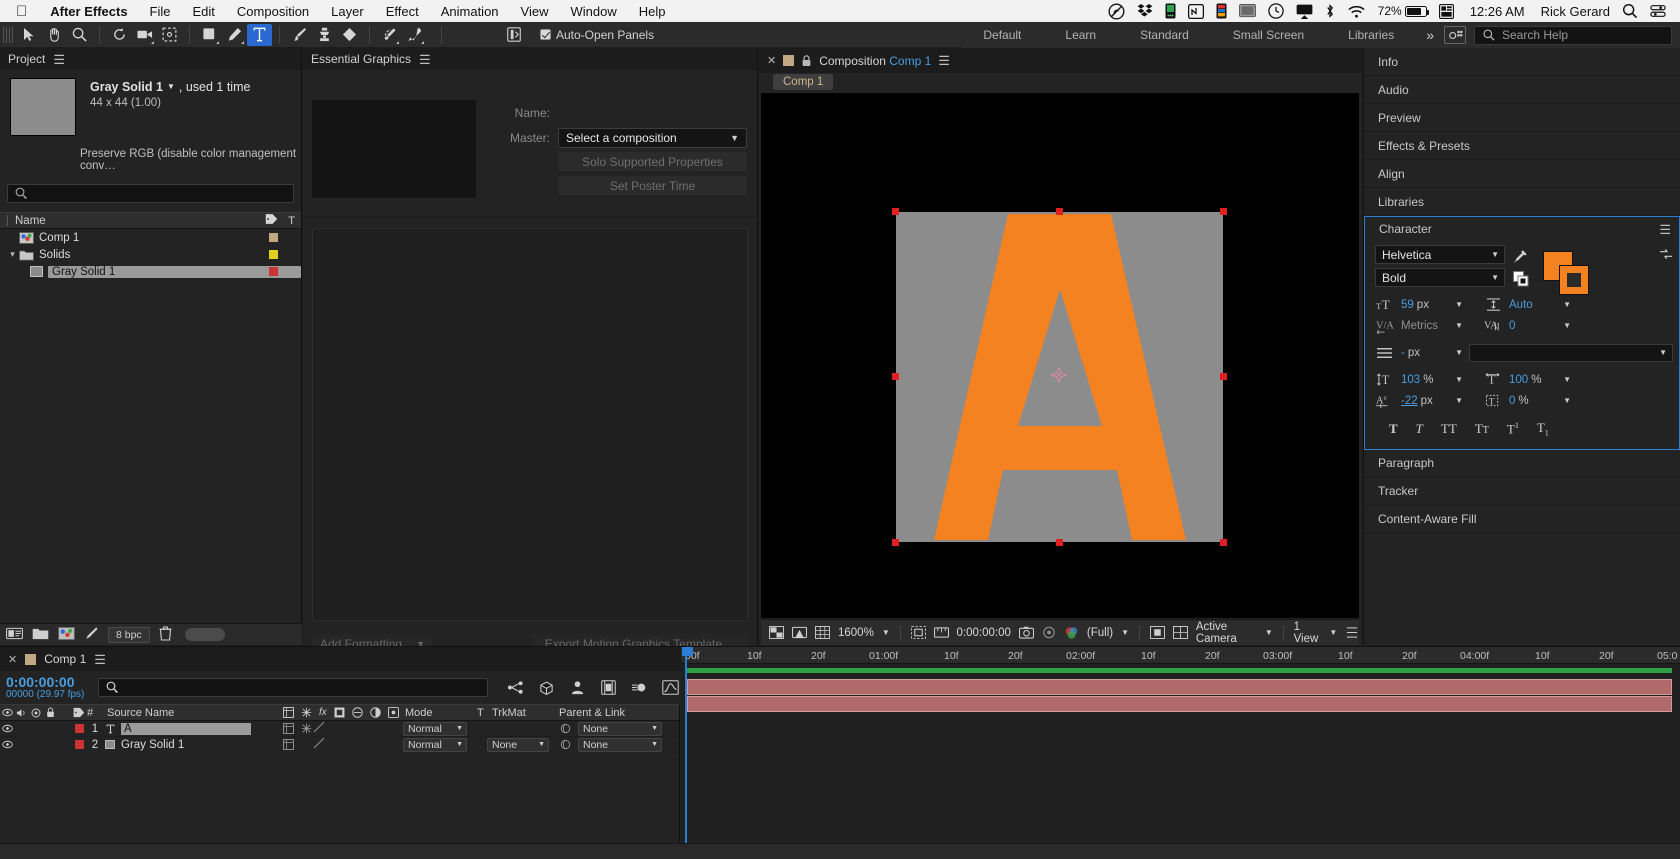  I want to click on anchor-point-icon, so click(1059, 375).